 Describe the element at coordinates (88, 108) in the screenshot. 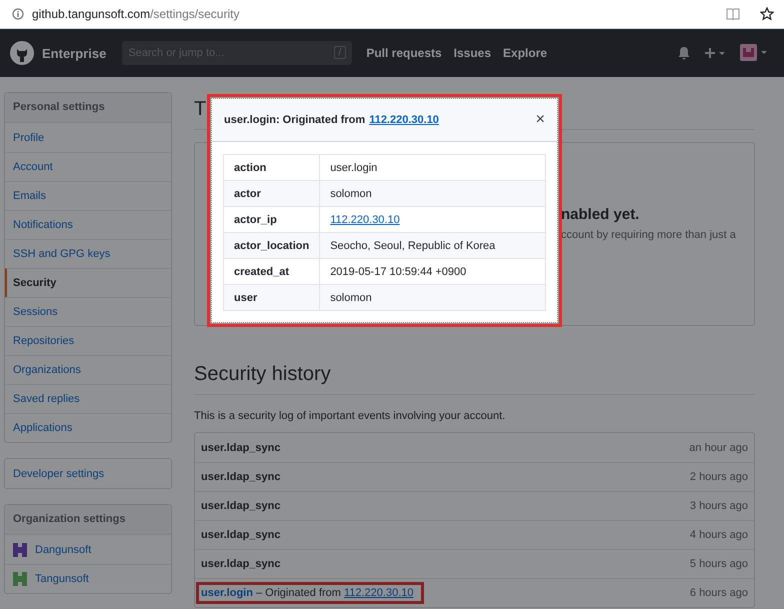

I see `menu-heading: Personal settings` at that location.